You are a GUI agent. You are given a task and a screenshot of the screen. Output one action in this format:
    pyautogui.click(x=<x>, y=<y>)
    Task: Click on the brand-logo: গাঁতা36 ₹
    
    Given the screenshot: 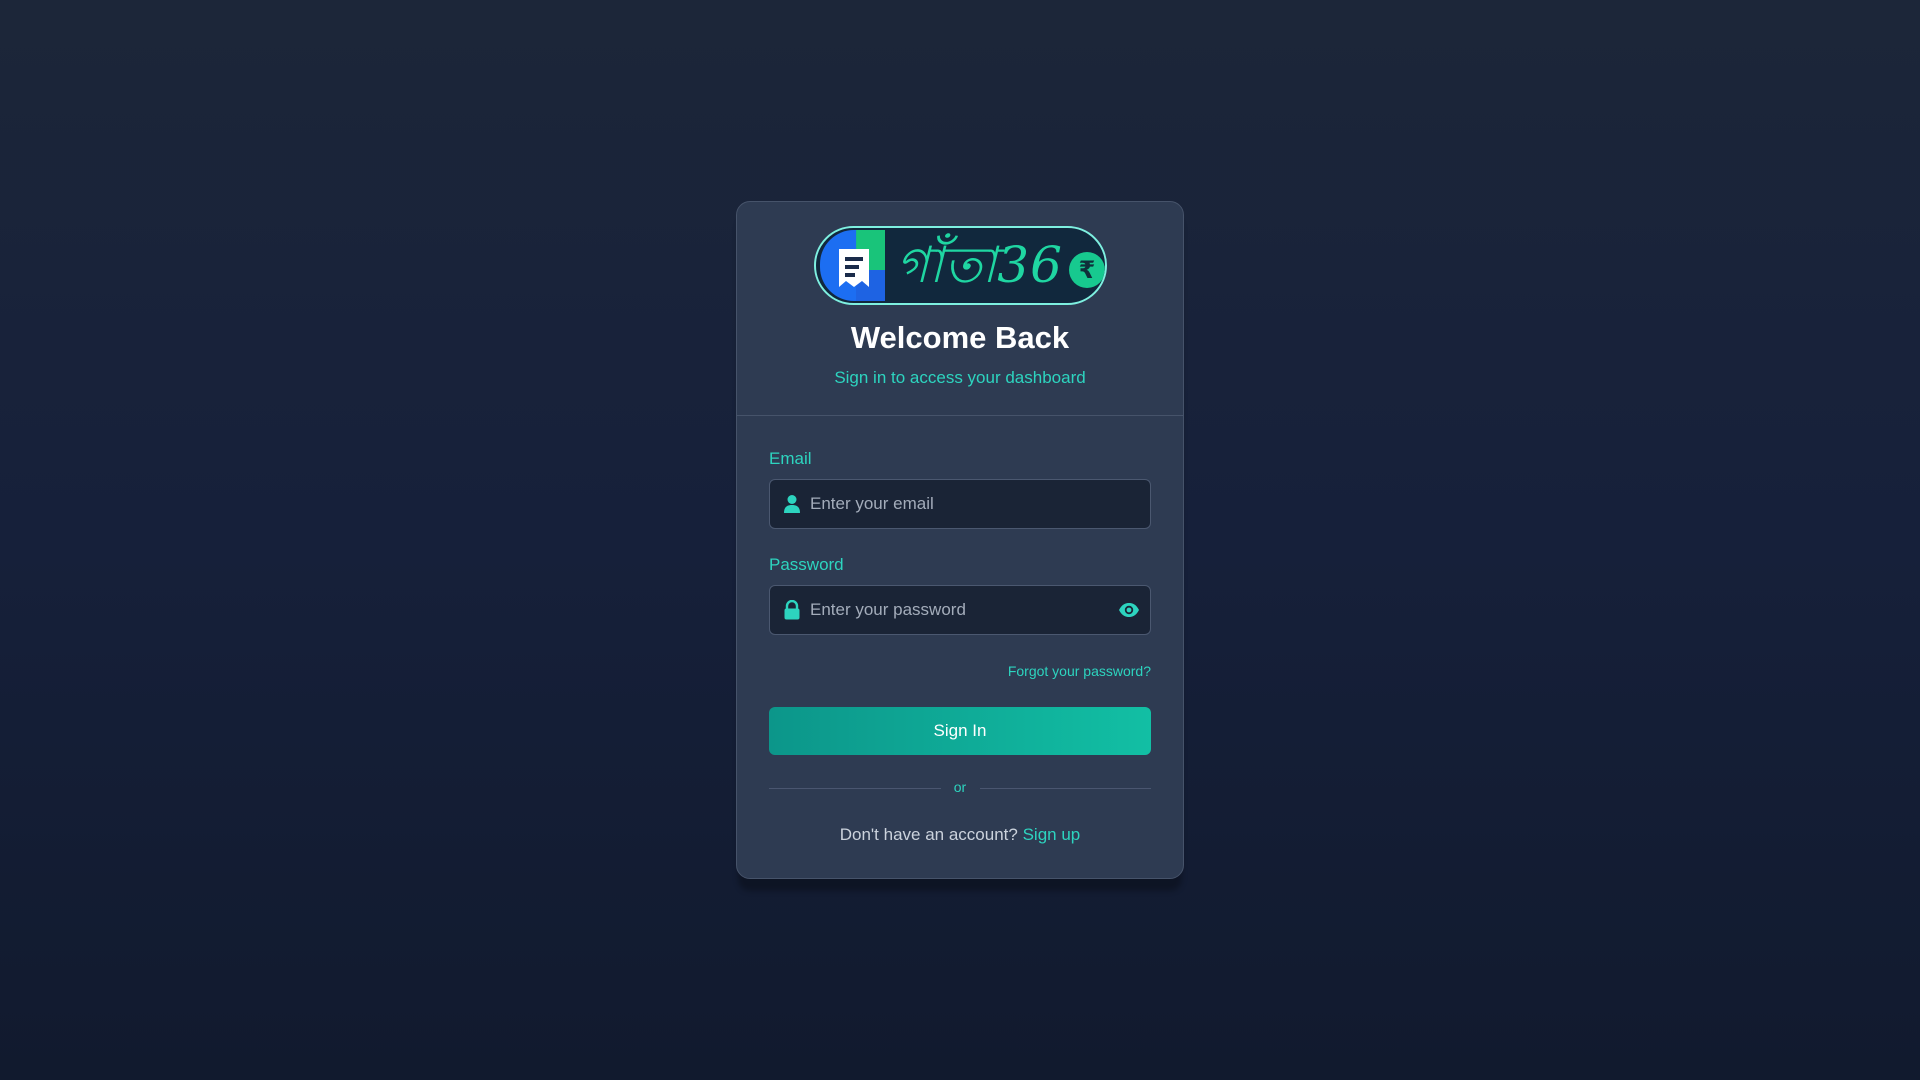 What is the action you would take?
    pyautogui.click(x=960, y=265)
    